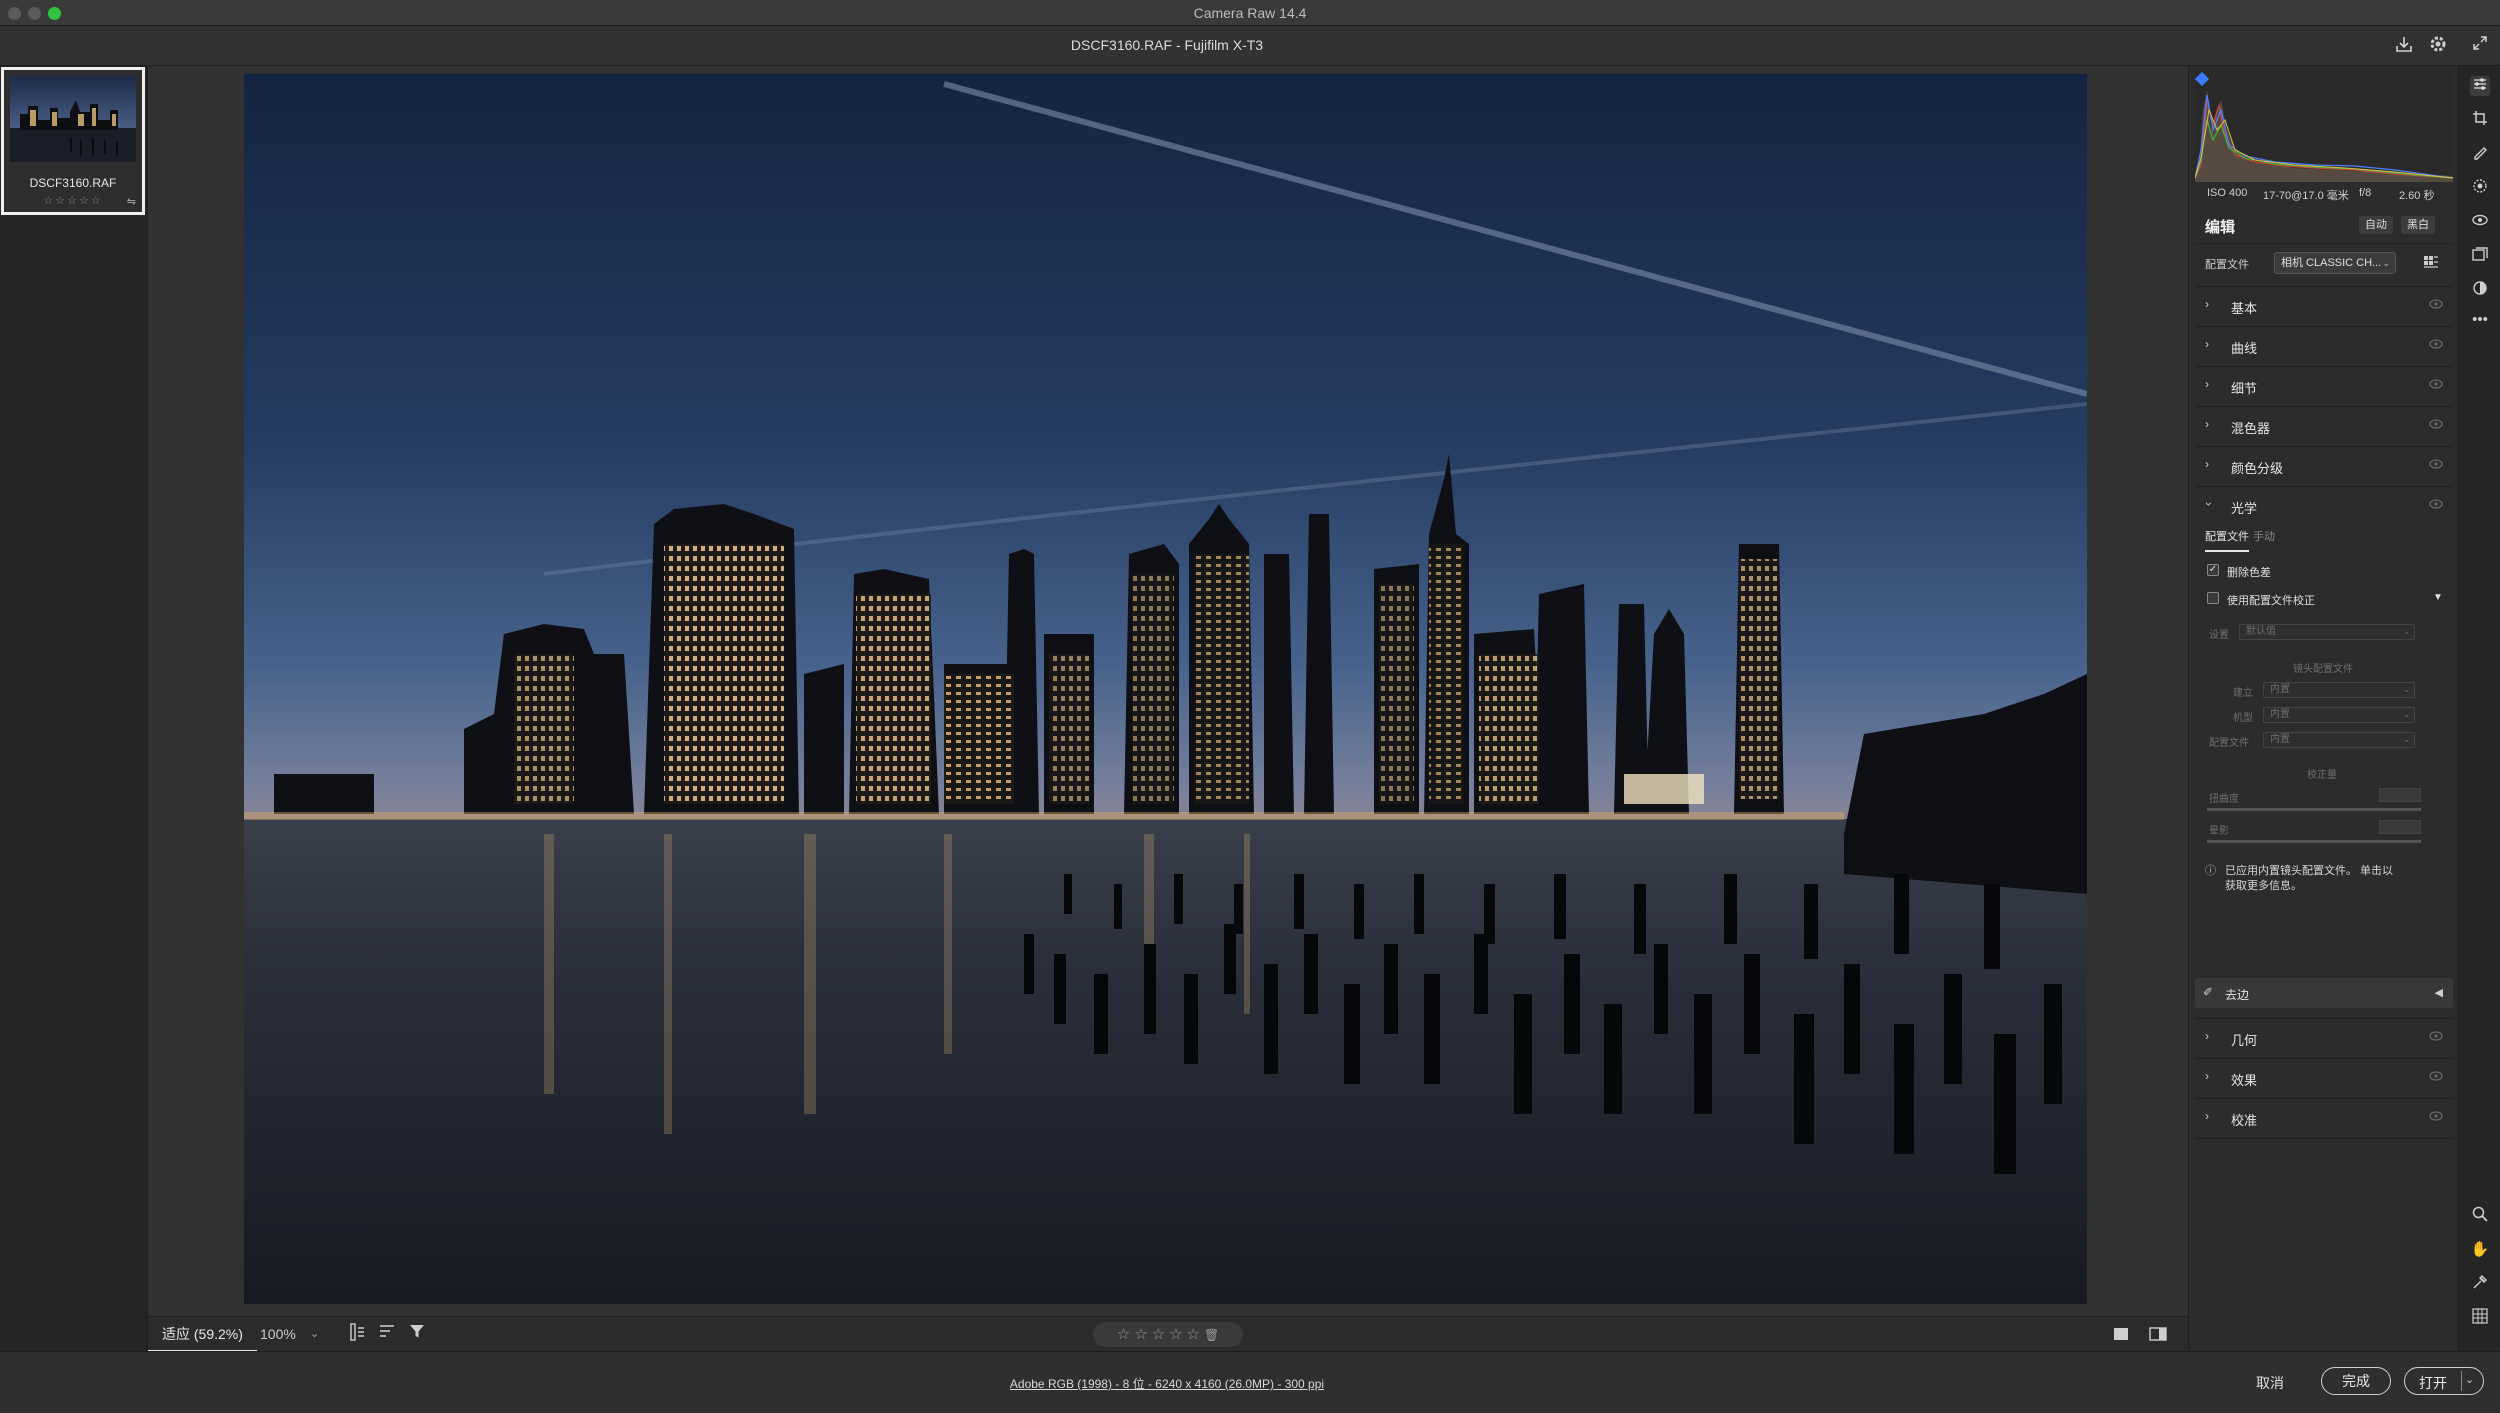  Describe the element at coordinates (2339, 740) in the screenshot. I see `lens-profile-select: 内置 ⌄` at that location.